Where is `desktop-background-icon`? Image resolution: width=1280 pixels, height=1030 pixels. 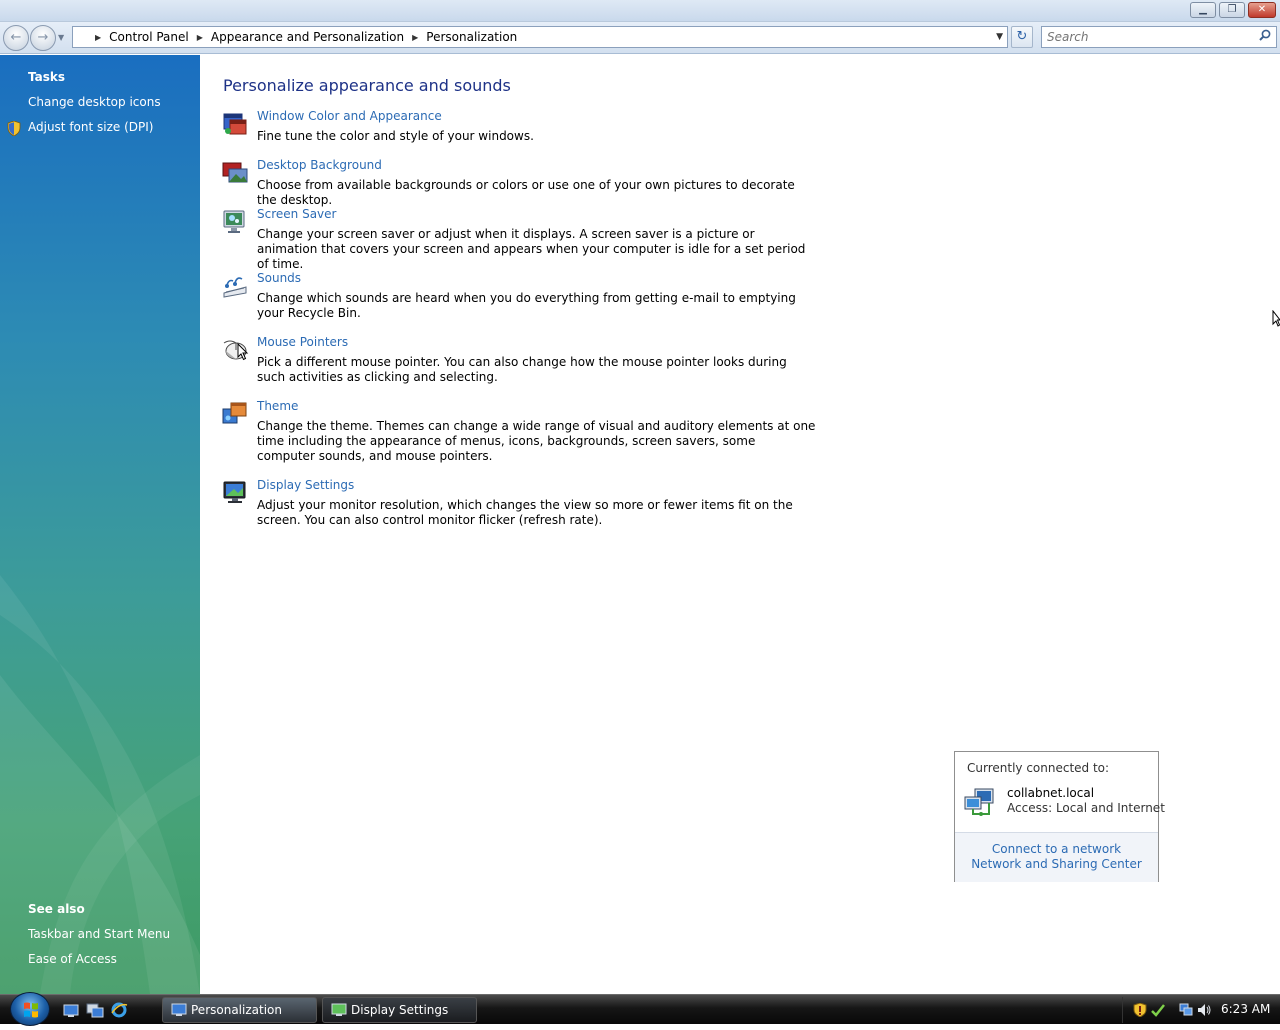
desktop-background-icon is located at coordinates (235, 172).